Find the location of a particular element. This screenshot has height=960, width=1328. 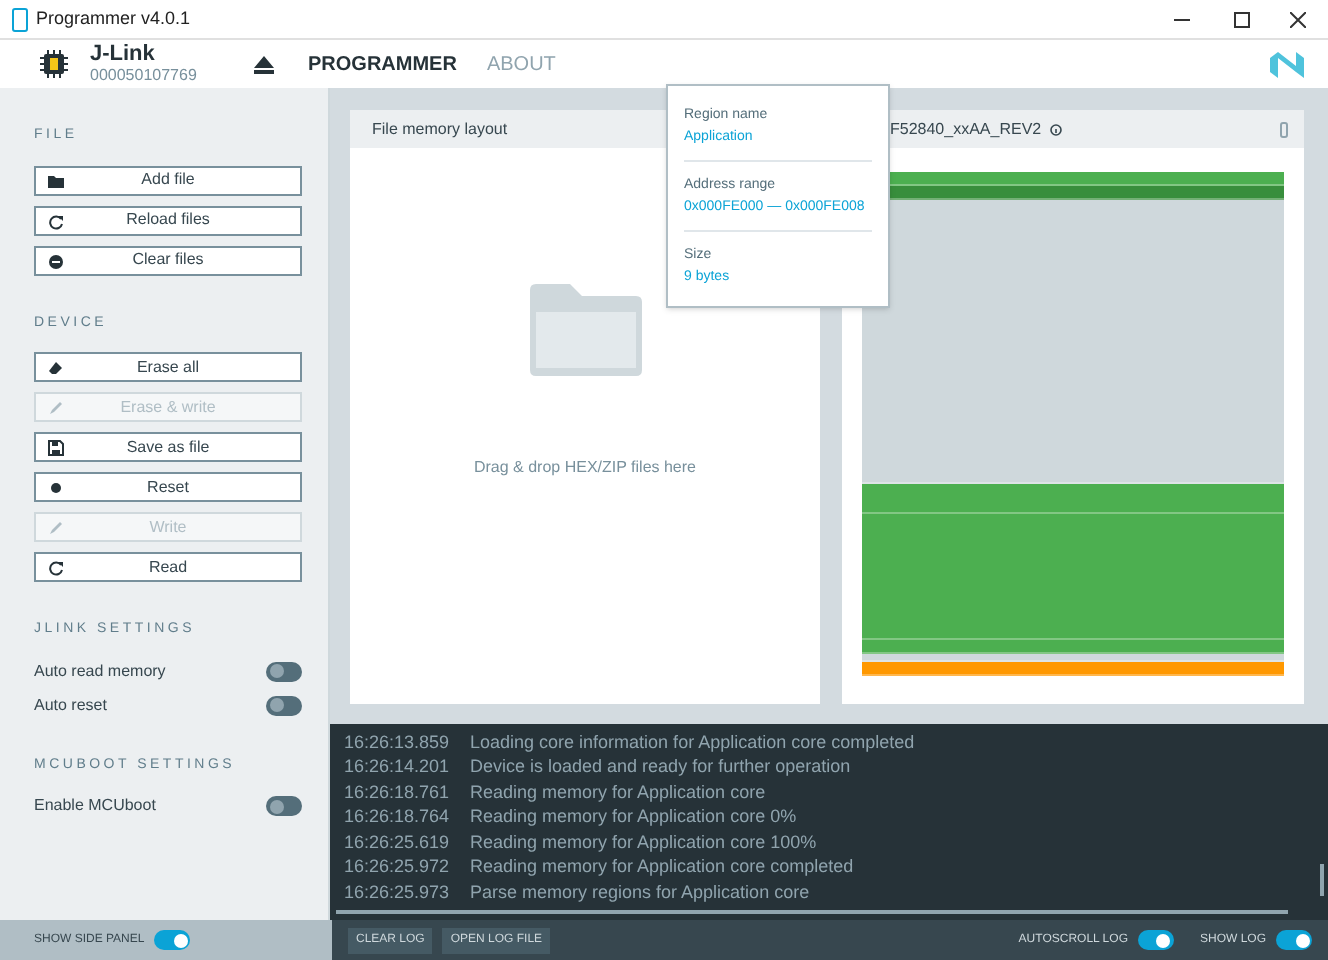

dot-icon is located at coordinates (56, 488).